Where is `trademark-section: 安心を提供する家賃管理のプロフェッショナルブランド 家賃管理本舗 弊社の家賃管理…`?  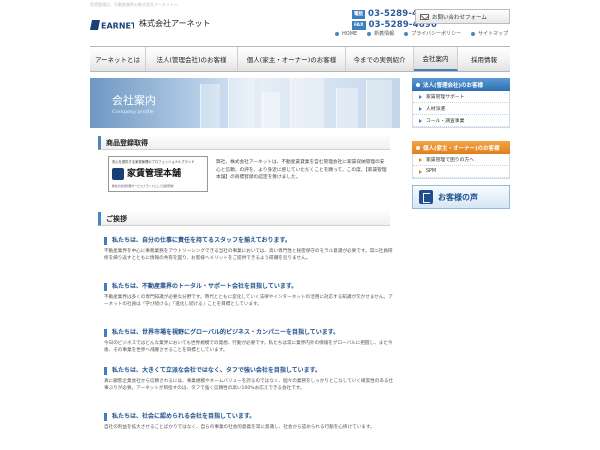
trademark-section: 安心を提供する家賃管理のプロフェッショナルブランド 家賃管理本舗 弊社の家賃管理… is located at coordinates (245, 177).